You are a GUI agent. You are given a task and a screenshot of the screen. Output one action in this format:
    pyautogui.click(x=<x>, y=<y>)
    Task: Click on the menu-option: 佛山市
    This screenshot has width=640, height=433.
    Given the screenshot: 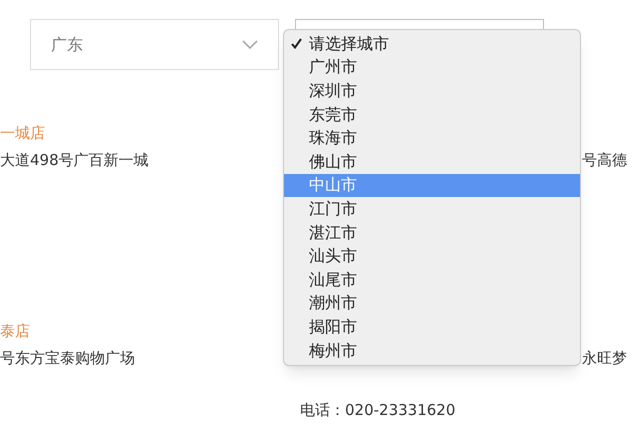 What is the action you would take?
    pyautogui.click(x=432, y=162)
    